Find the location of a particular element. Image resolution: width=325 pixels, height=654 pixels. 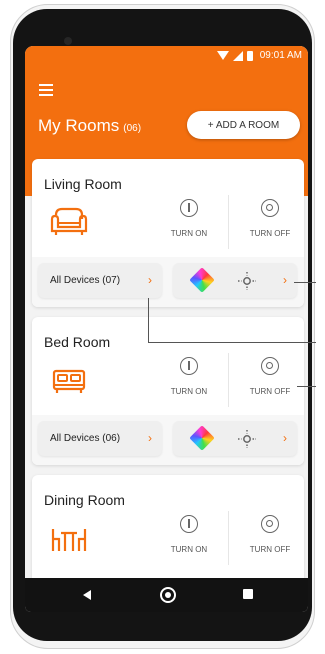

camera-icon is located at coordinates (68, 41).